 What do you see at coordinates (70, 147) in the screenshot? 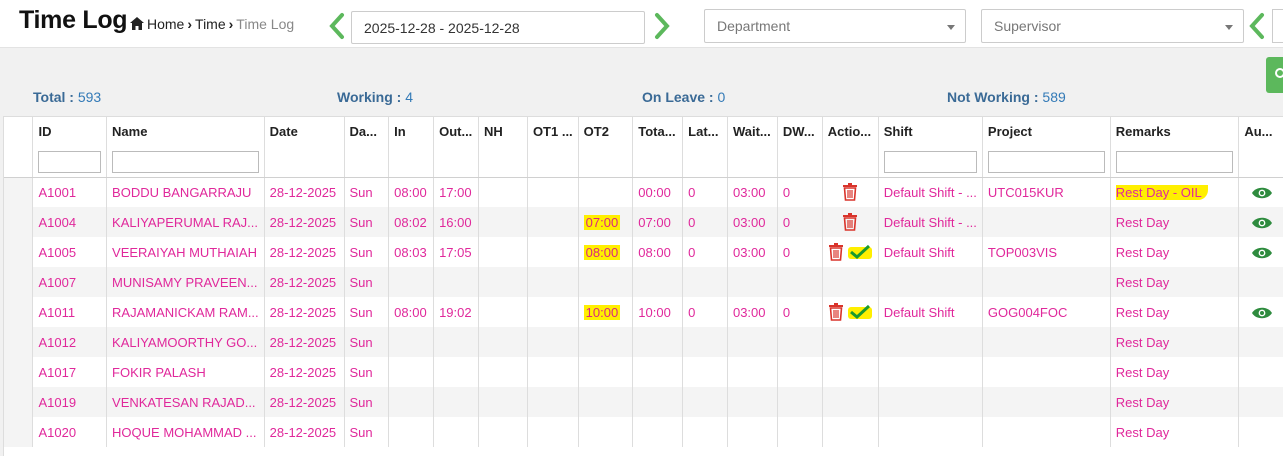
I see `column-header: ID` at bounding box center [70, 147].